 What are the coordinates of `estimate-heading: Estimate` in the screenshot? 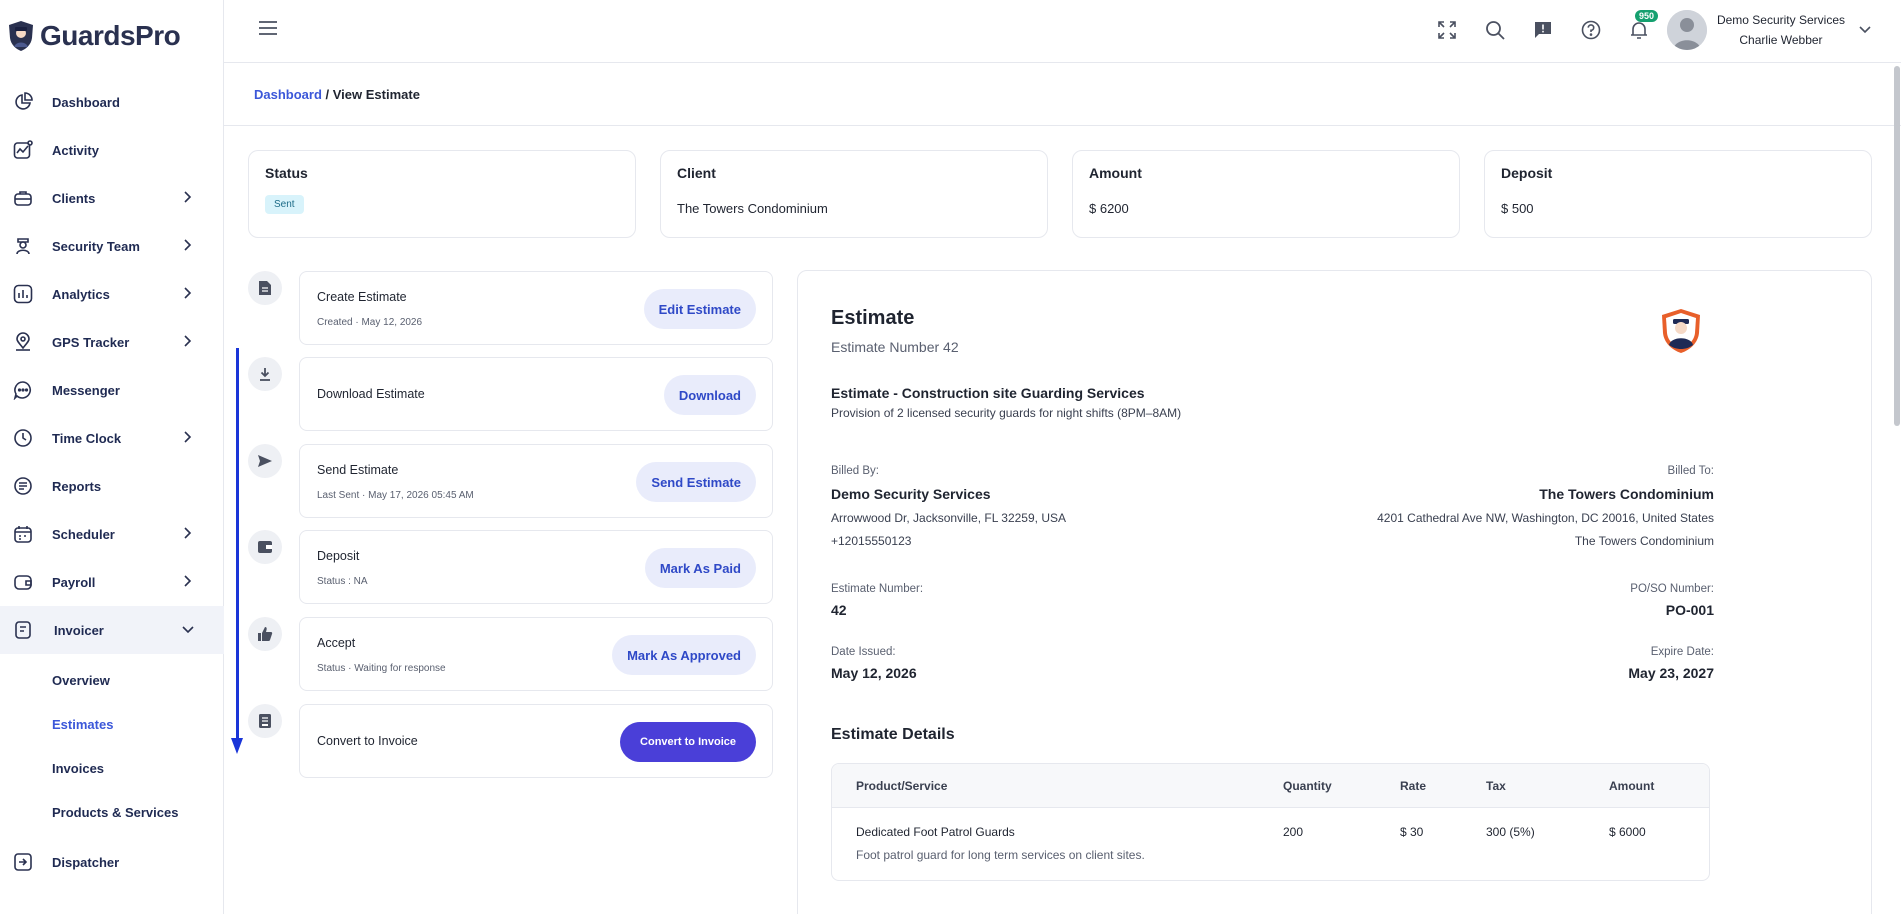 It's located at (873, 318).